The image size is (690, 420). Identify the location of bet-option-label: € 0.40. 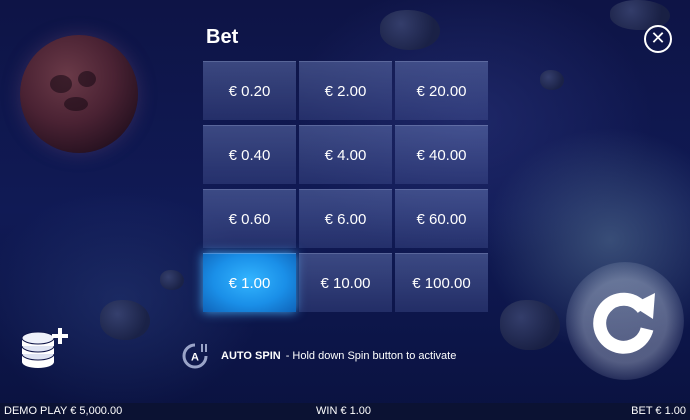
(249, 155).